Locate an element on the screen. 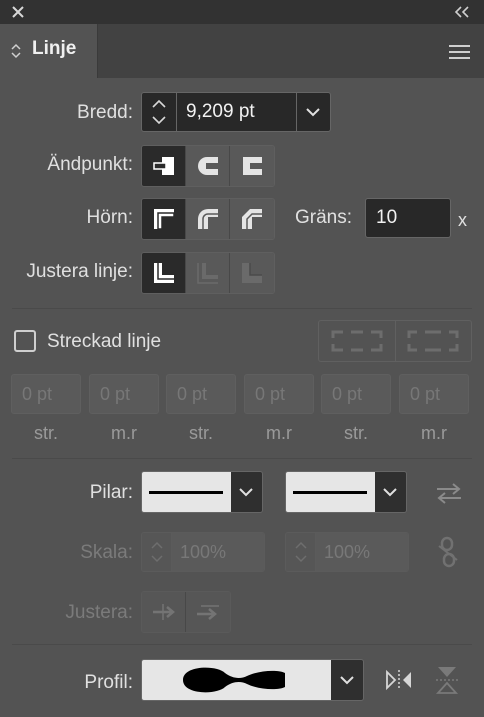  end-arrow-dropdown is located at coordinates (390, 492).